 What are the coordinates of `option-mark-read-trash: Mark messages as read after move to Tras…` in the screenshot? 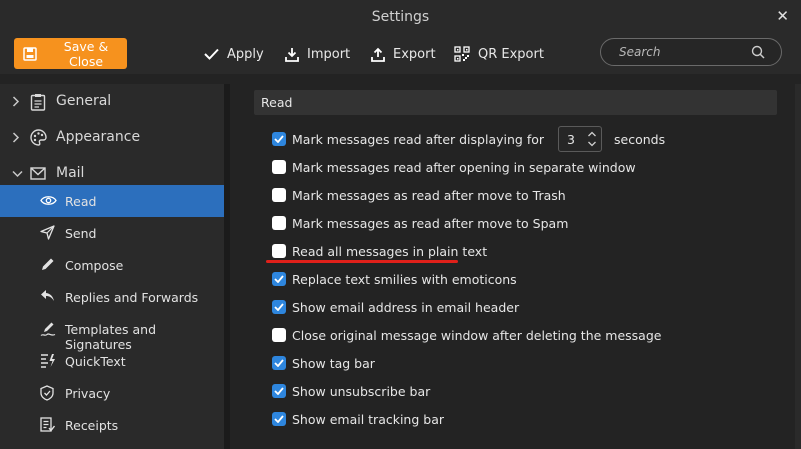 It's located at (419, 195).